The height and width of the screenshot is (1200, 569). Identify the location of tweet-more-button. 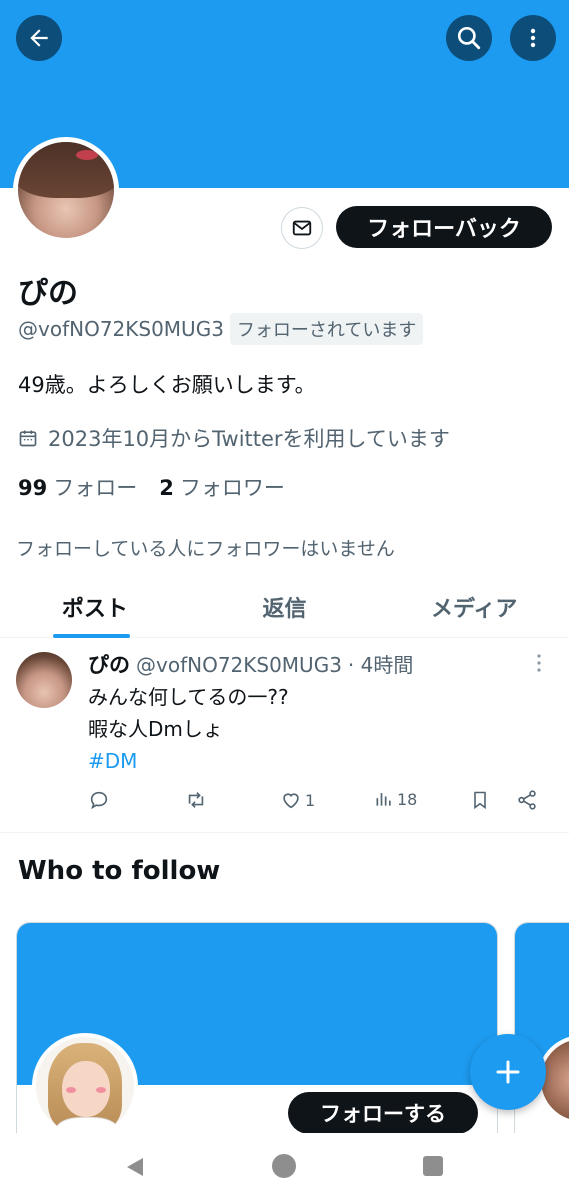
(539, 665).